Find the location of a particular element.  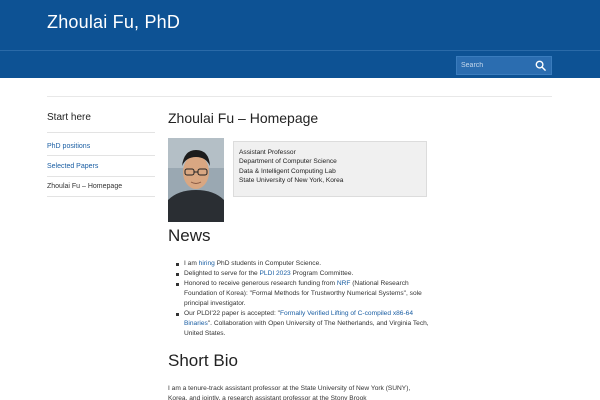

search-box is located at coordinates (504, 65).